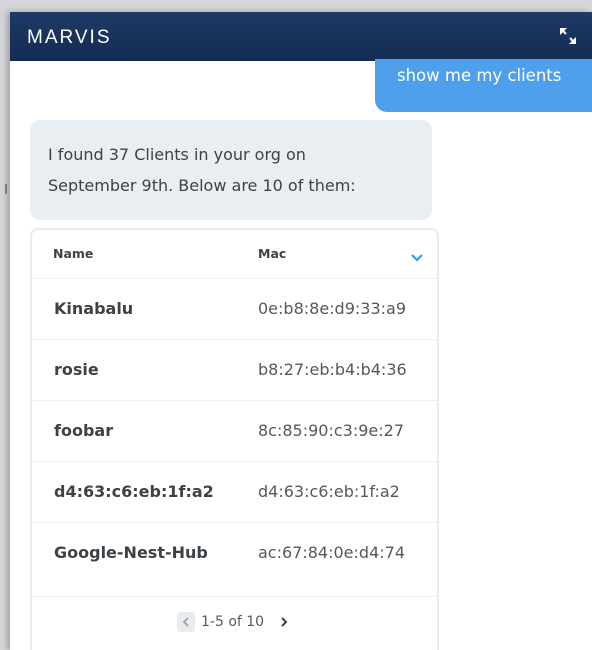  Describe the element at coordinates (234, 308) in the screenshot. I see `table-row: Kinabalu 0e:b8:8e:d9:33:a9` at that location.